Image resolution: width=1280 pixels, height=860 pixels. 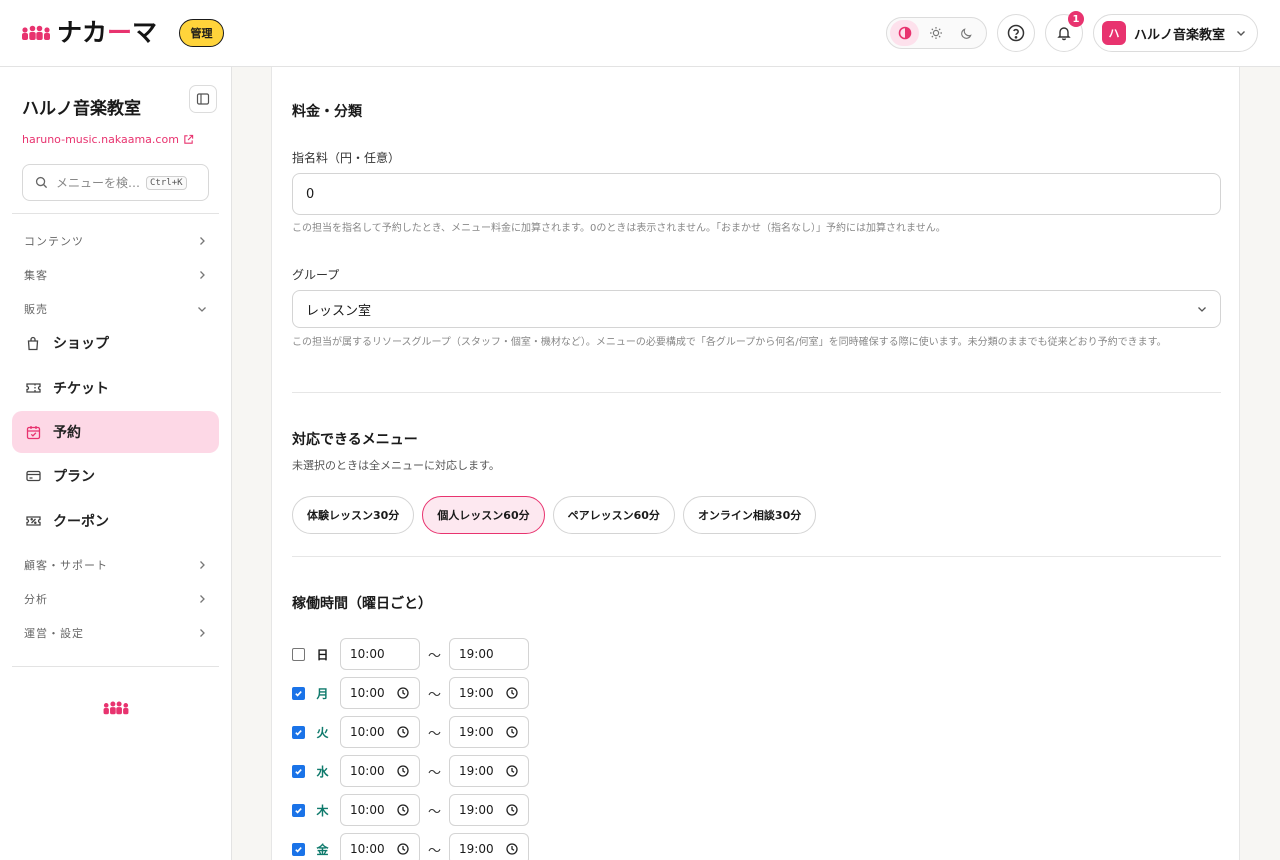 What do you see at coordinates (322, 849) in the screenshot?
I see `day-label: 金` at bounding box center [322, 849].